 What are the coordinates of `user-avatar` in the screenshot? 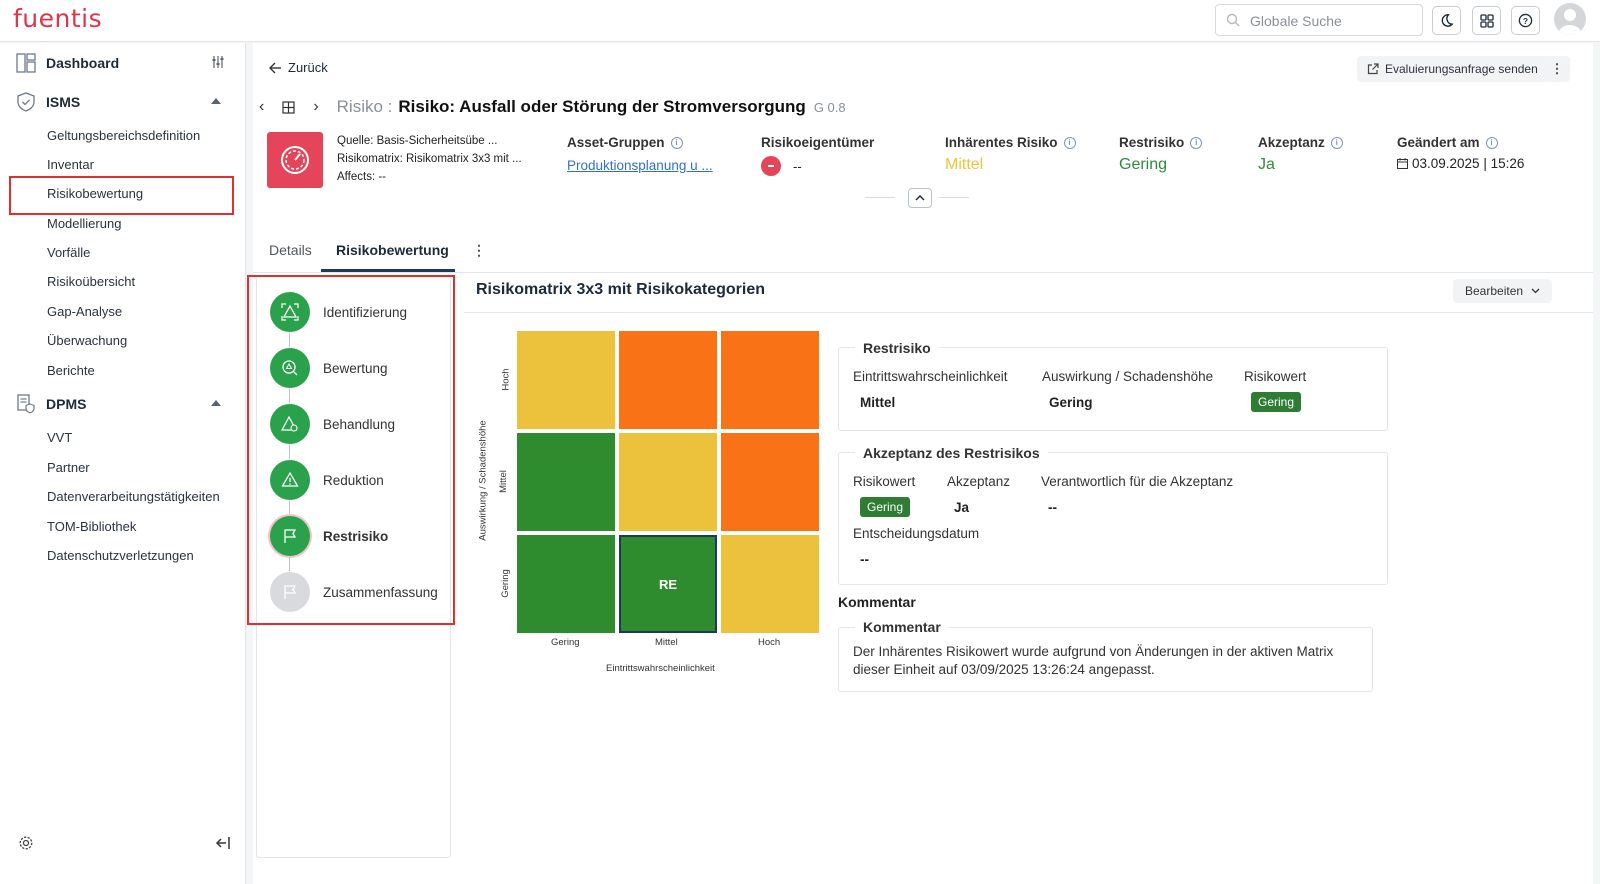 It's located at (1570, 19).